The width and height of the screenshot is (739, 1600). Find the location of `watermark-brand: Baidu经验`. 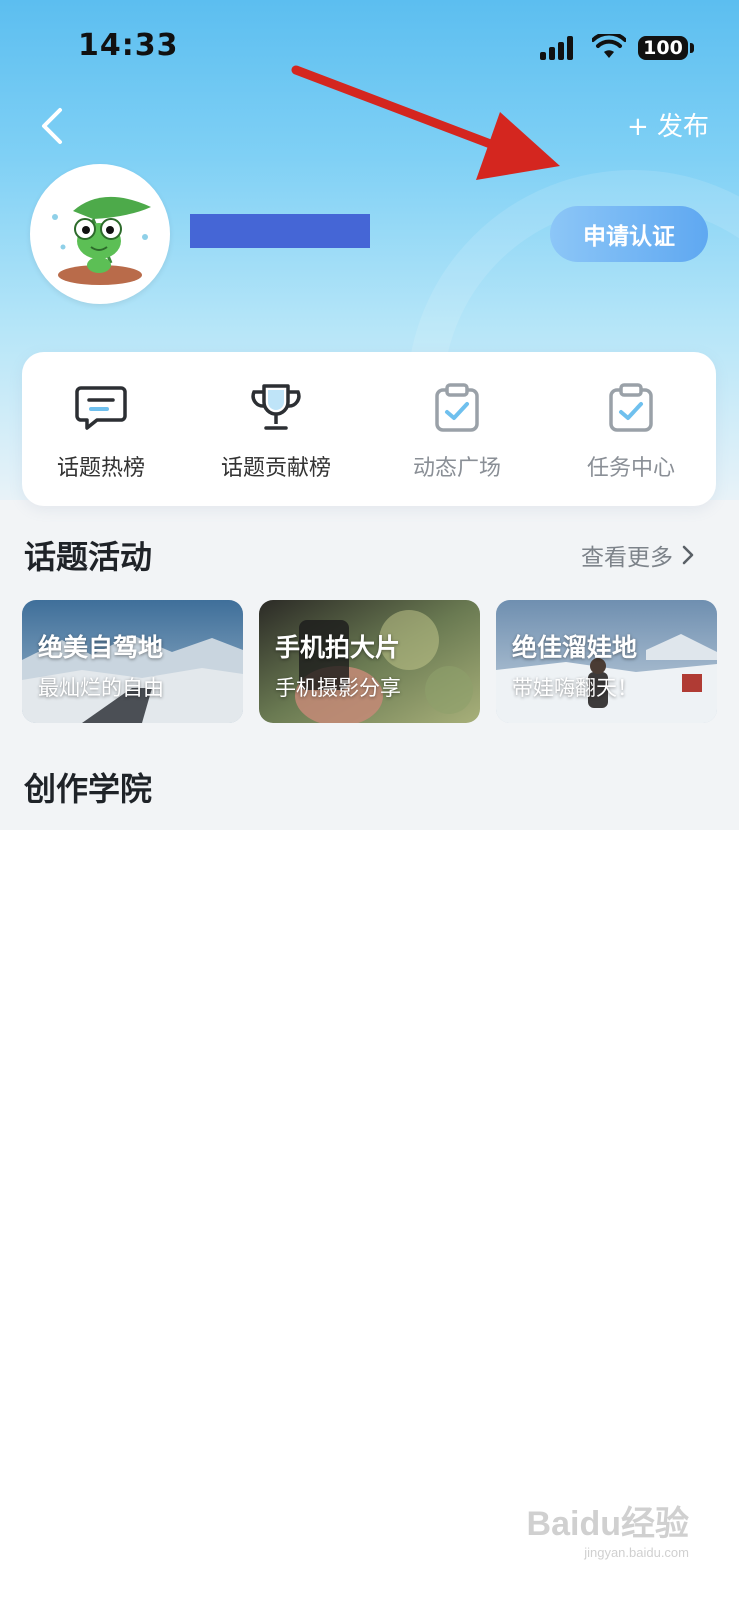

watermark-brand: Baidu经验 is located at coordinates (607, 1524).